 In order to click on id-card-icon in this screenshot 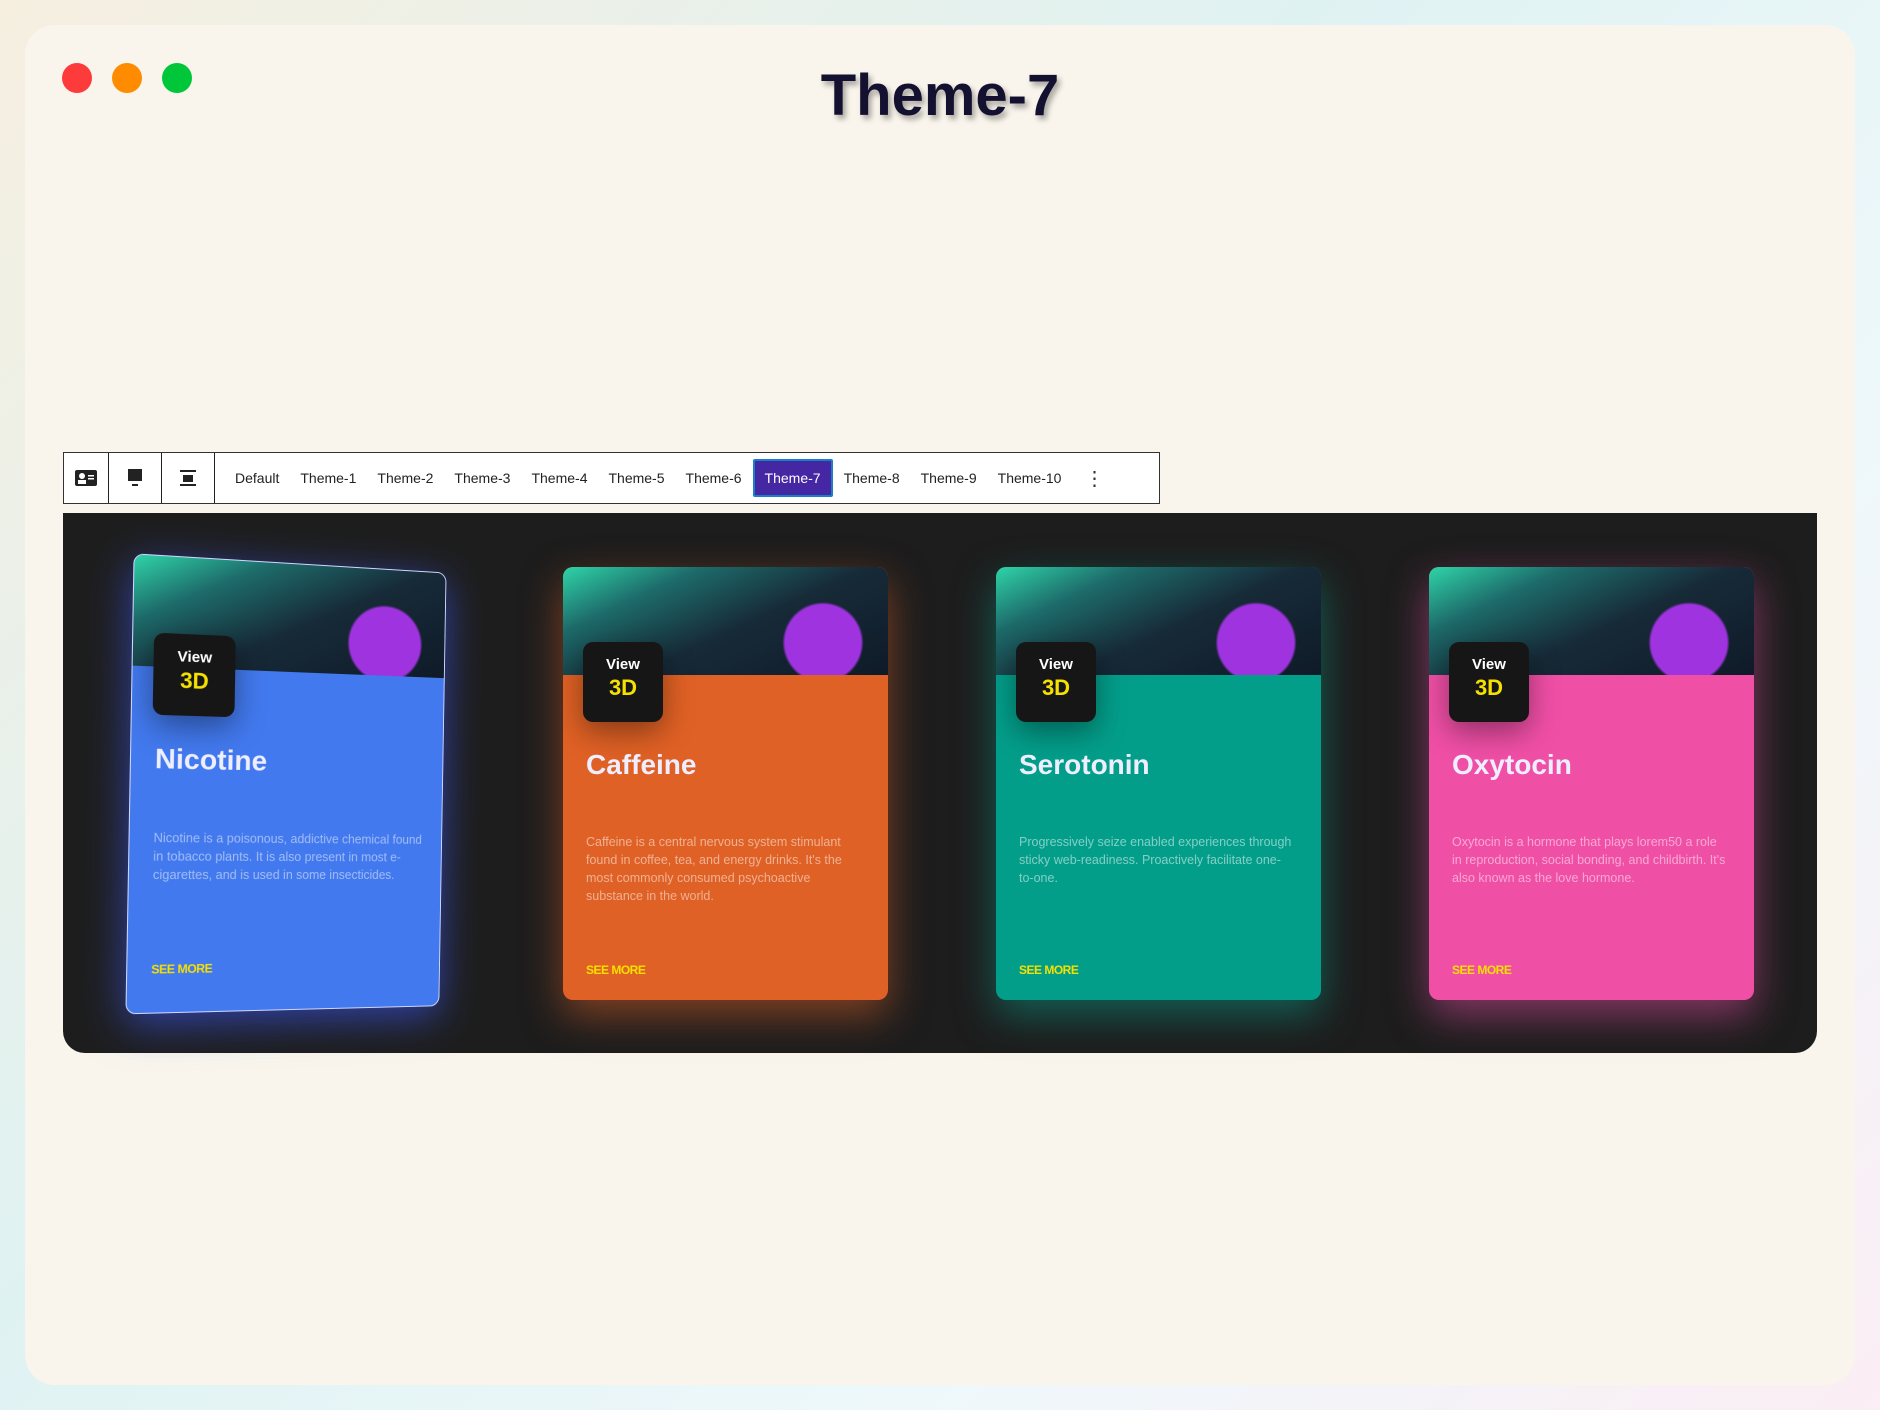, I will do `click(86, 478)`.